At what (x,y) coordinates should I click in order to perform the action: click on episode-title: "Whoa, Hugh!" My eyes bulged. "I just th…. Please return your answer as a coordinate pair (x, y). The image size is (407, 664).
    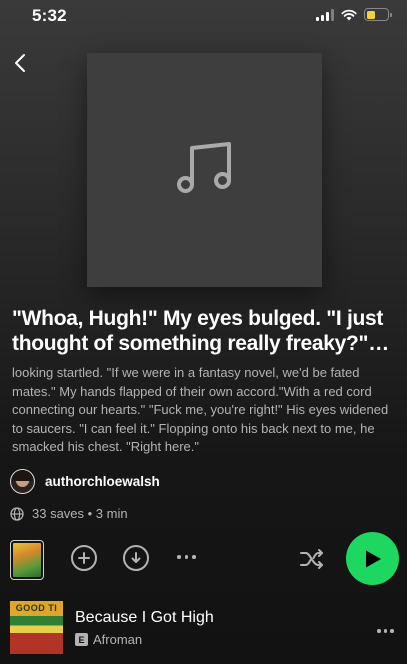
    Looking at the image, I should click on (198, 331).